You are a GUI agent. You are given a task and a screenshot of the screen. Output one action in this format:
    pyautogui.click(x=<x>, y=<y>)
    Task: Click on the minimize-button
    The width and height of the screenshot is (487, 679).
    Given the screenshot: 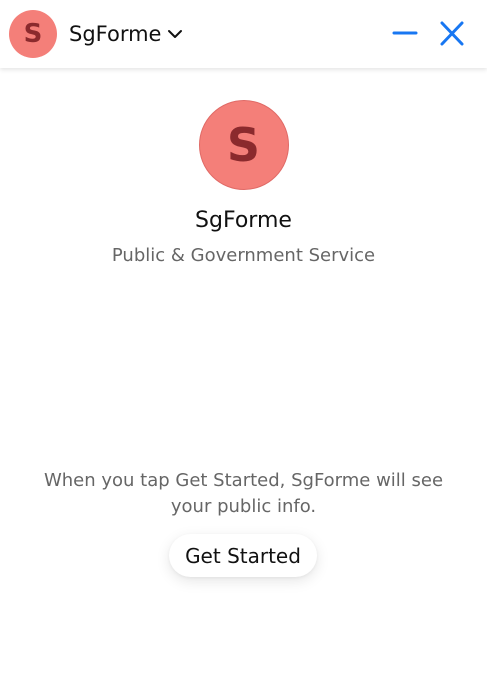 What is the action you would take?
    pyautogui.click(x=405, y=34)
    